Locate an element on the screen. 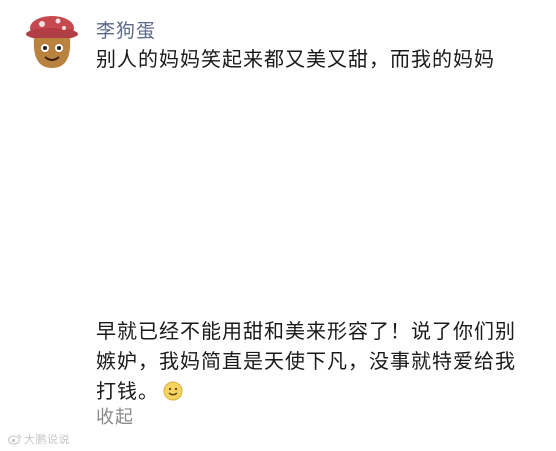  username: 李狗蛋 is located at coordinates (126, 29).